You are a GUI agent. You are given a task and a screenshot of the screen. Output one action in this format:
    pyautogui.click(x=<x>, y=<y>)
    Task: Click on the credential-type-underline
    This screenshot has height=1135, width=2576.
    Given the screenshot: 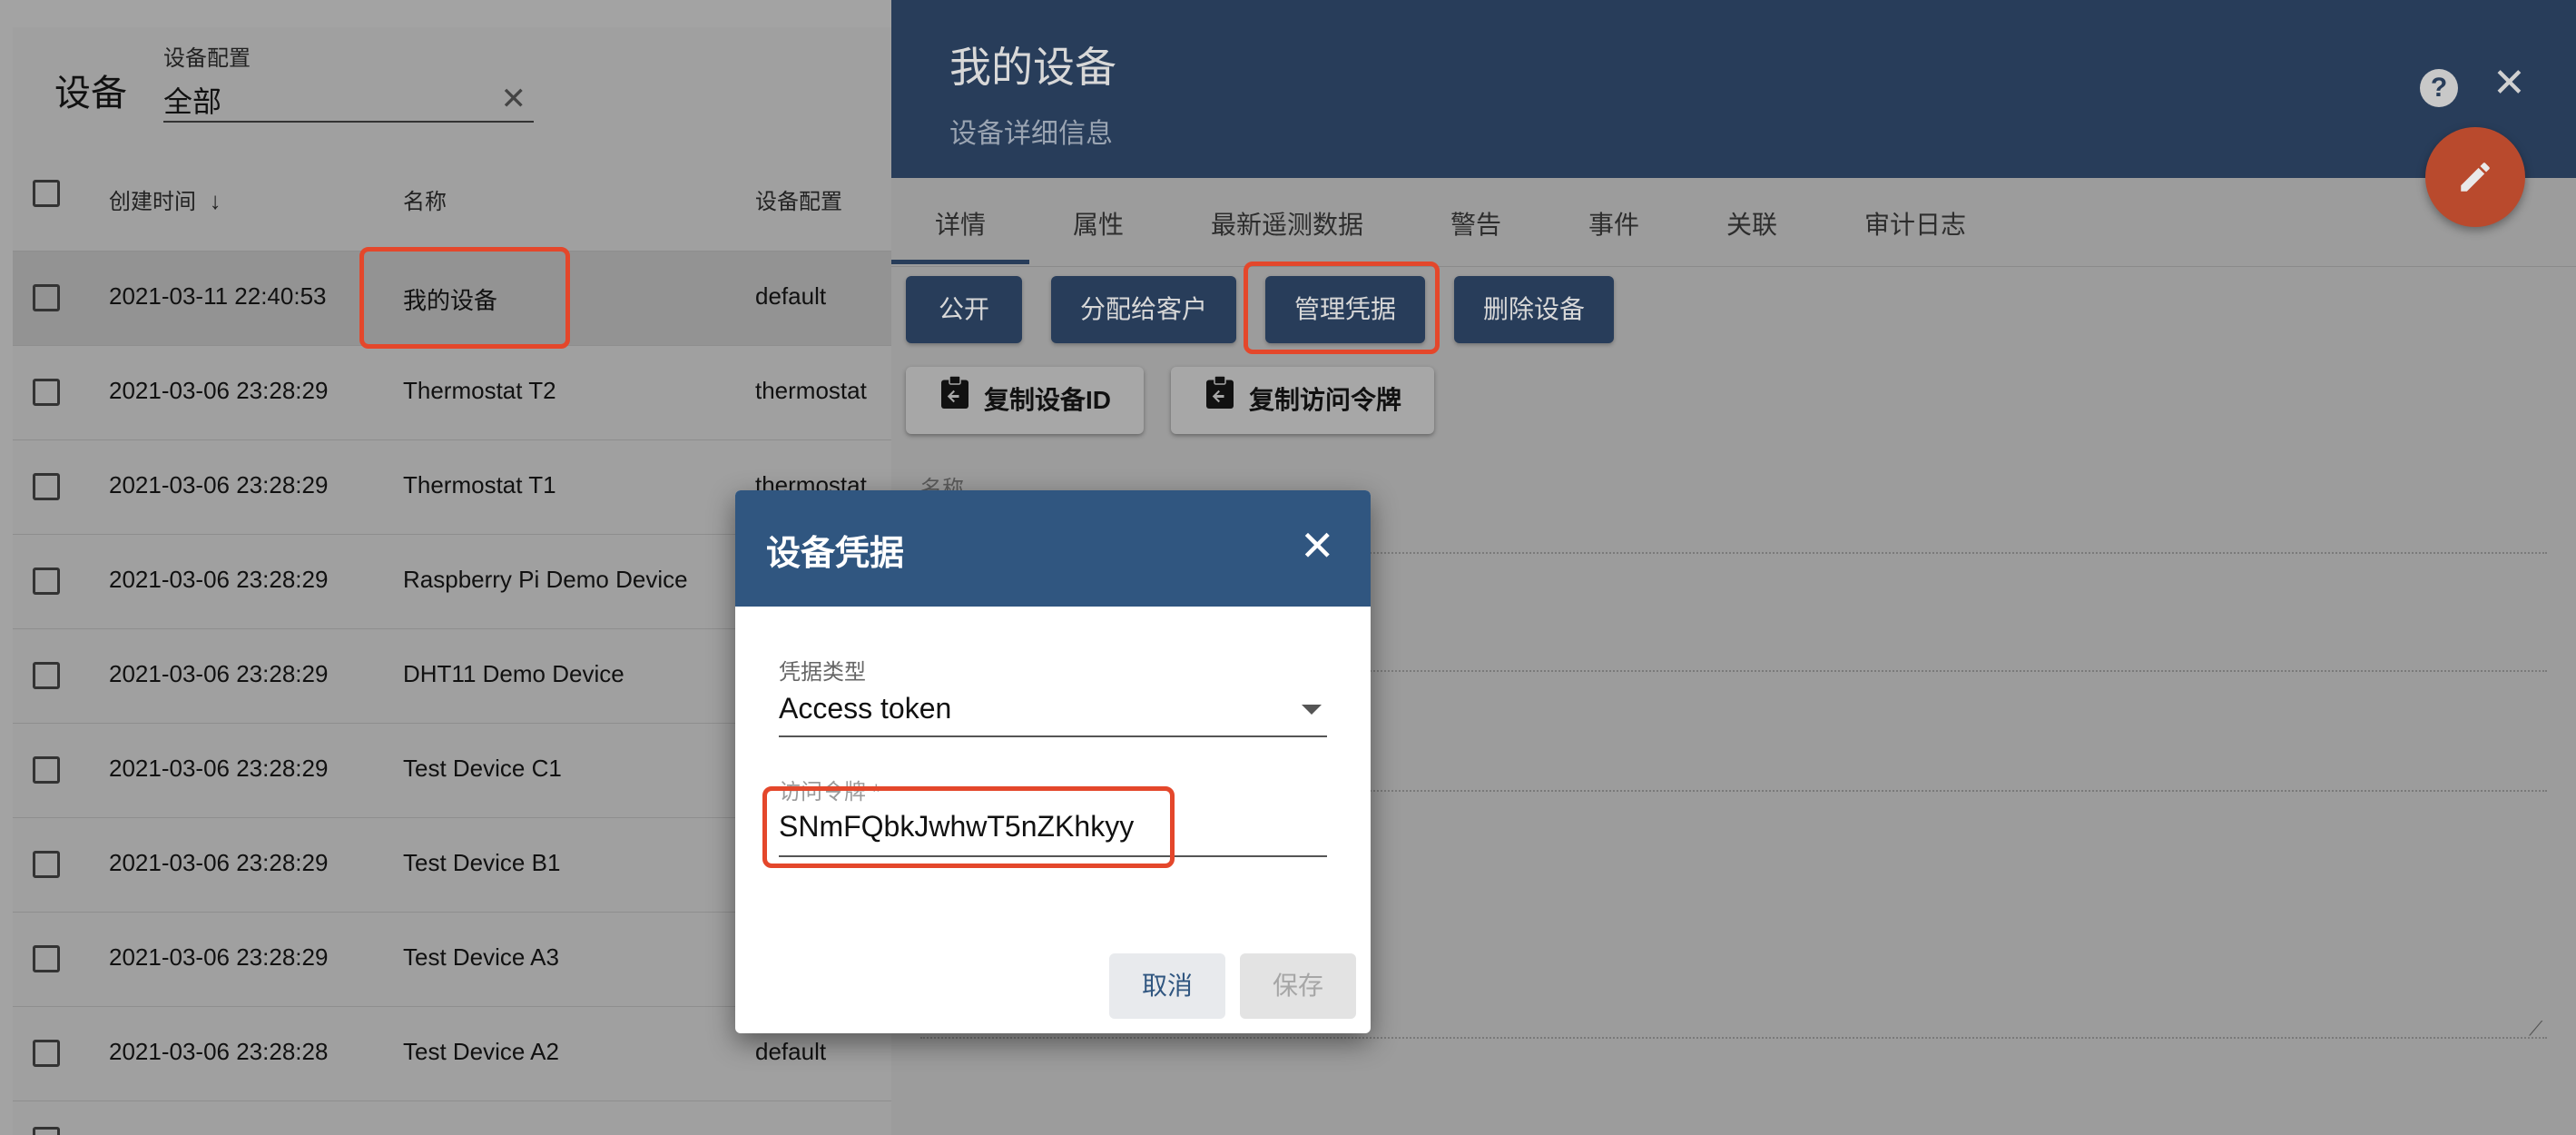 What is the action you would take?
    pyautogui.click(x=1053, y=736)
    